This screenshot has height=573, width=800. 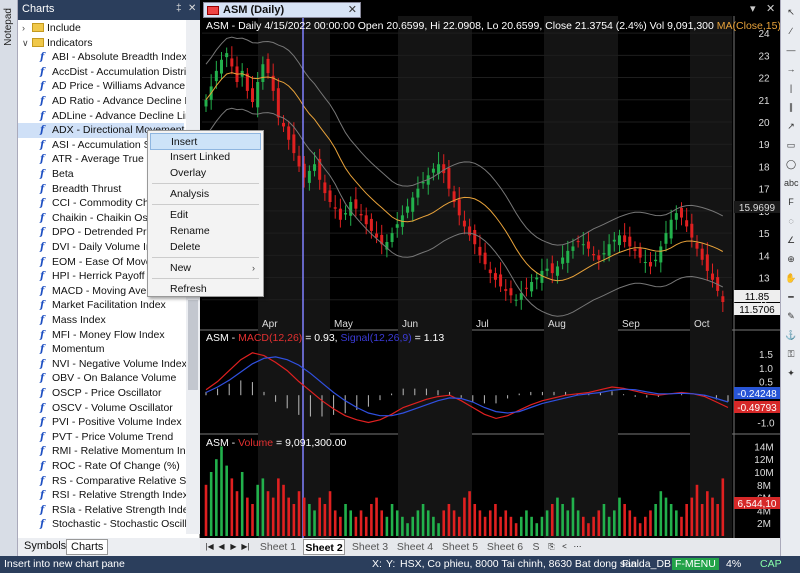 I want to click on tree-item: f AD Ratio - Advance Decline R, so click(x=102, y=101).